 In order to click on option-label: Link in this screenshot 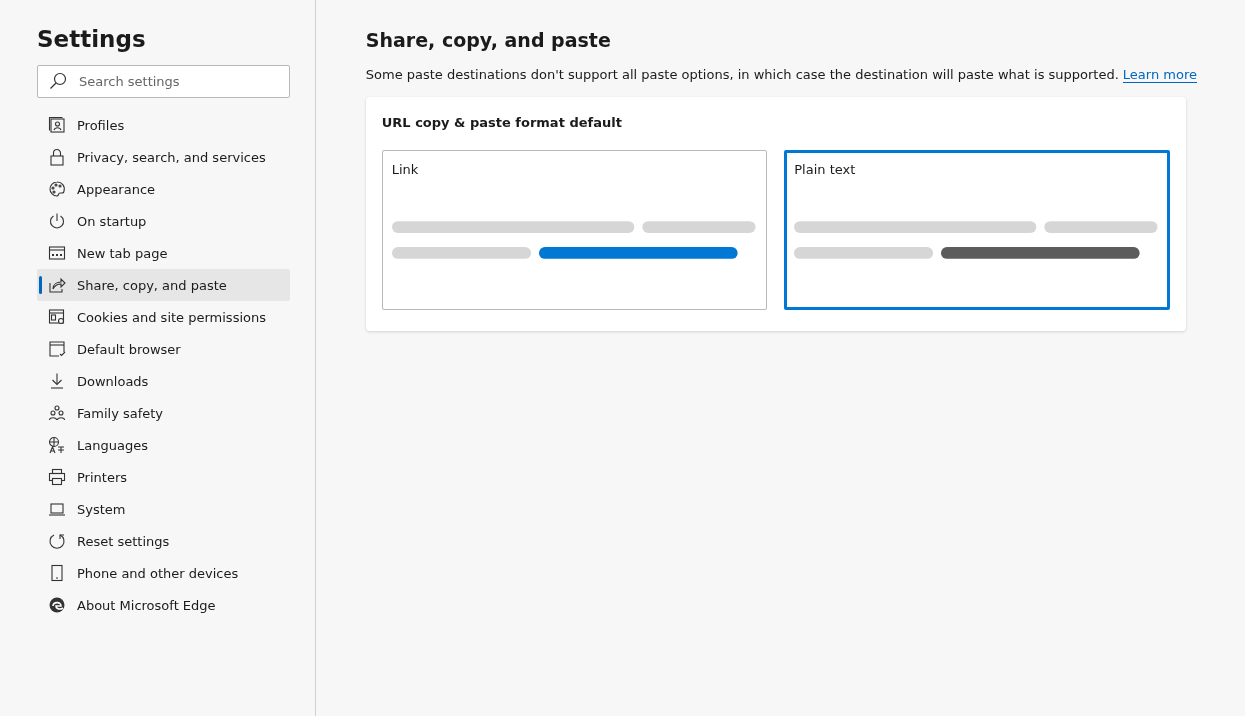, I will do `click(405, 169)`.